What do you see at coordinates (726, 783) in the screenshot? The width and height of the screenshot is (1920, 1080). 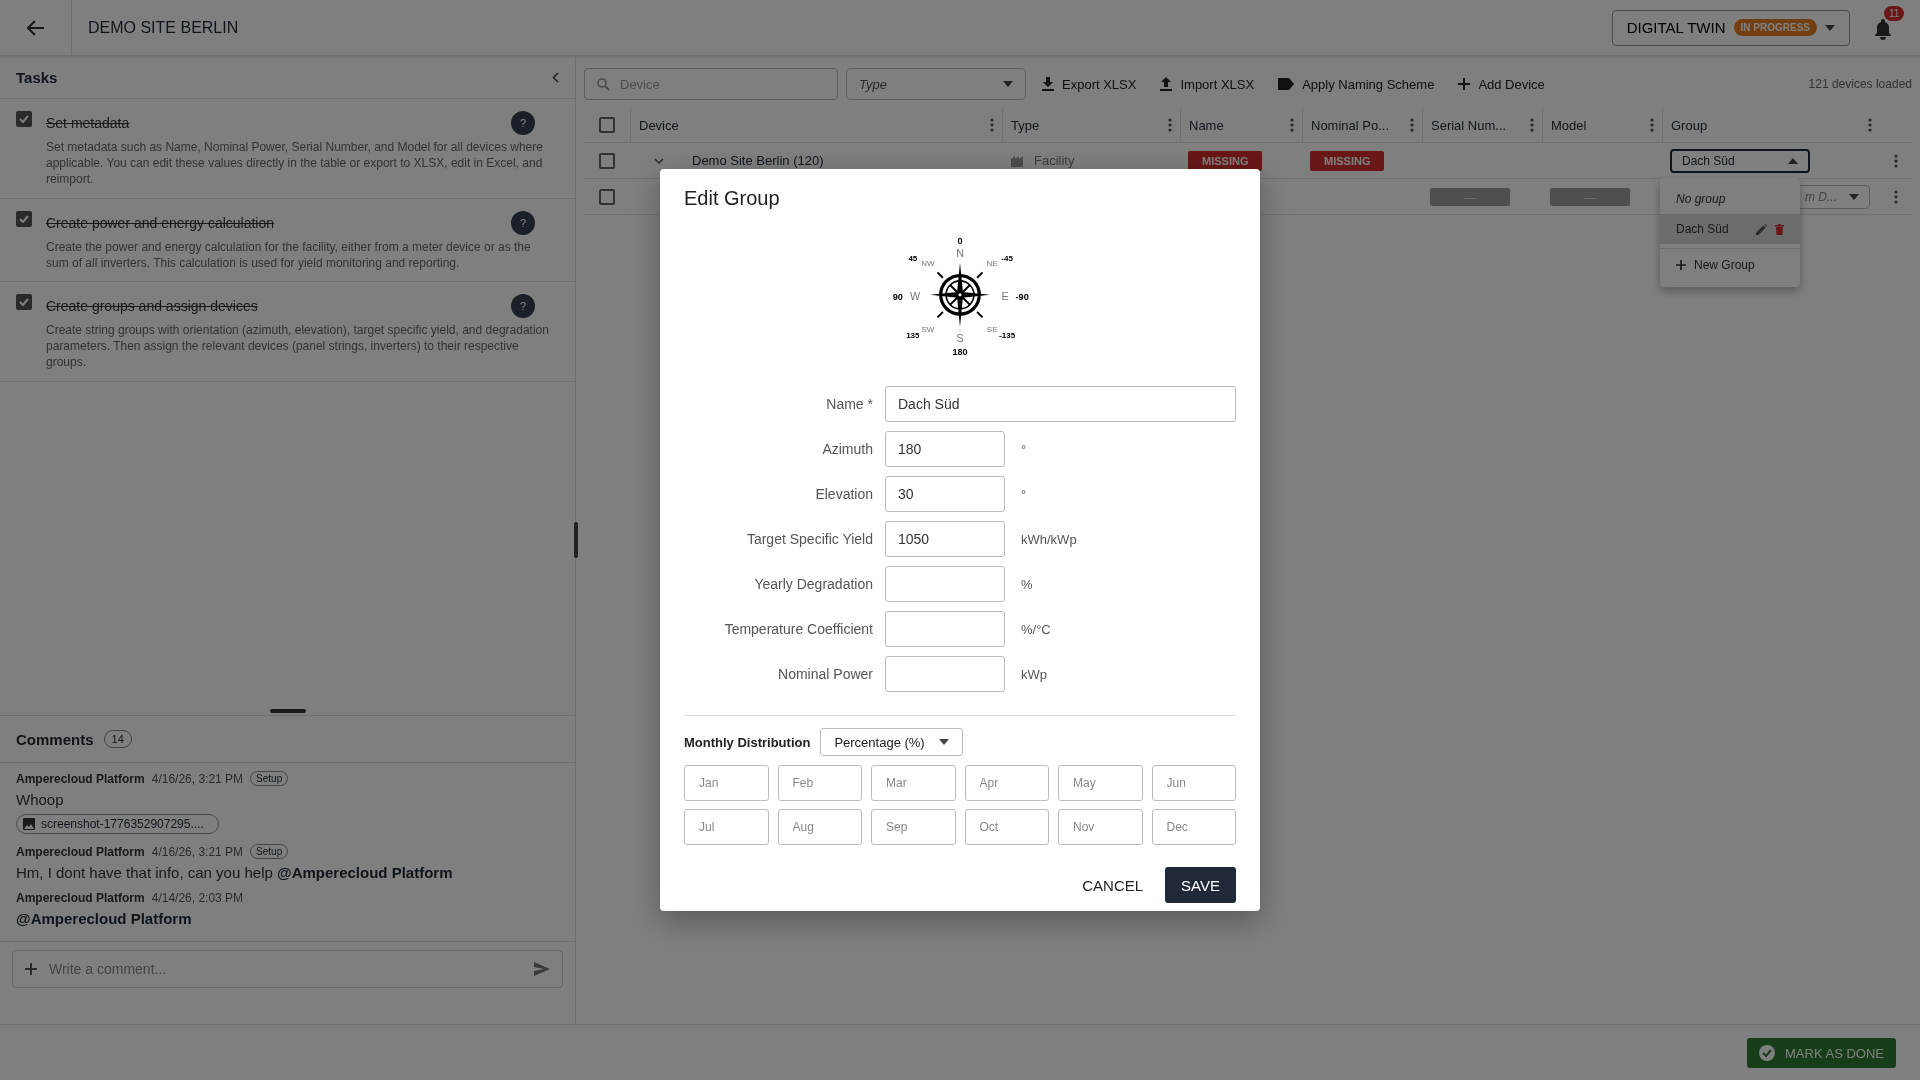 I see `month-field: Jan` at bounding box center [726, 783].